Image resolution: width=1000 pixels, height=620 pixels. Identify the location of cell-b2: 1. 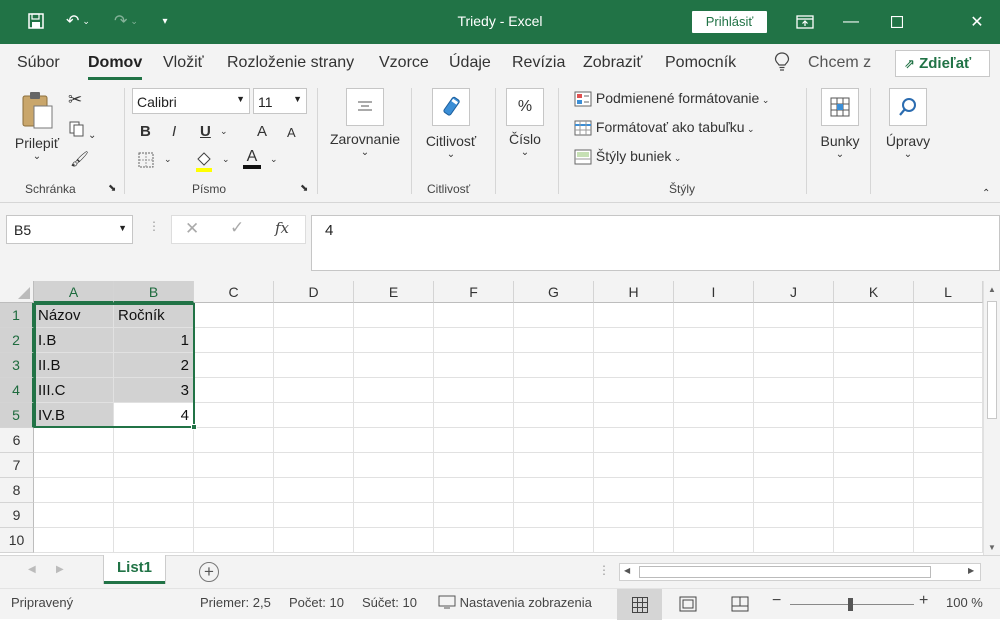
(154, 340).